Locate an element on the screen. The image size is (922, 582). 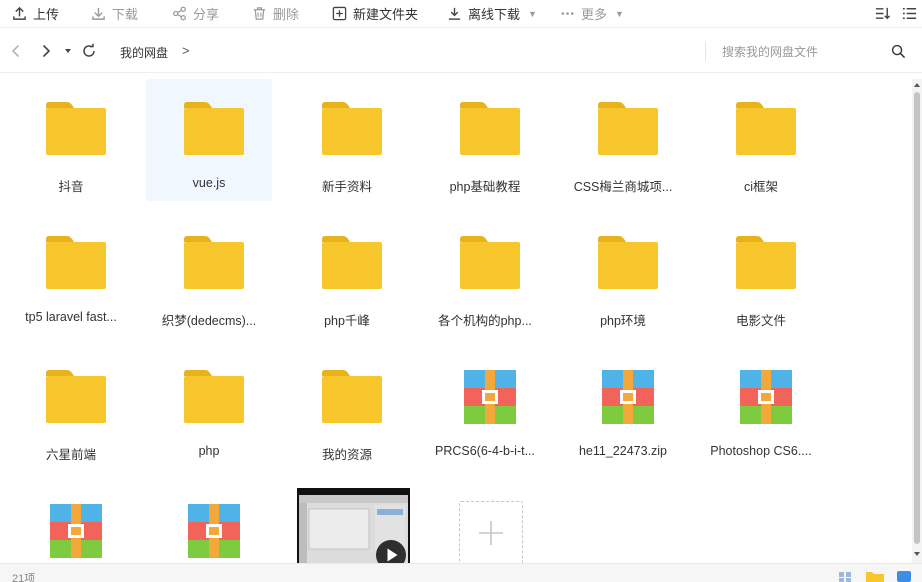
folder-item: php is located at coordinates (209, 408).